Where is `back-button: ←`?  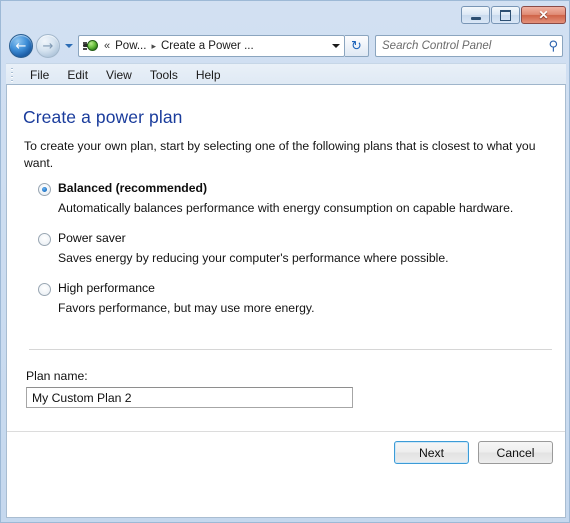 back-button: ← is located at coordinates (21, 46).